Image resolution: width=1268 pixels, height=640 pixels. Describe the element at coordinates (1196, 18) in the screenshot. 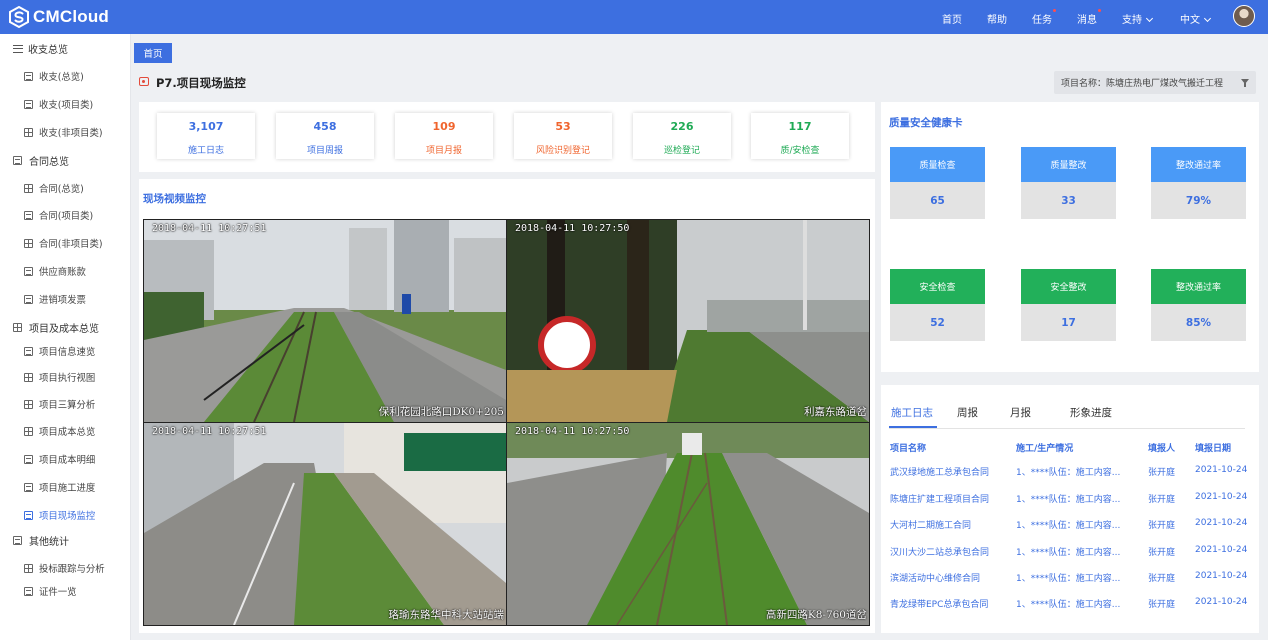

I see `nav-language-dropdown: 中文` at that location.